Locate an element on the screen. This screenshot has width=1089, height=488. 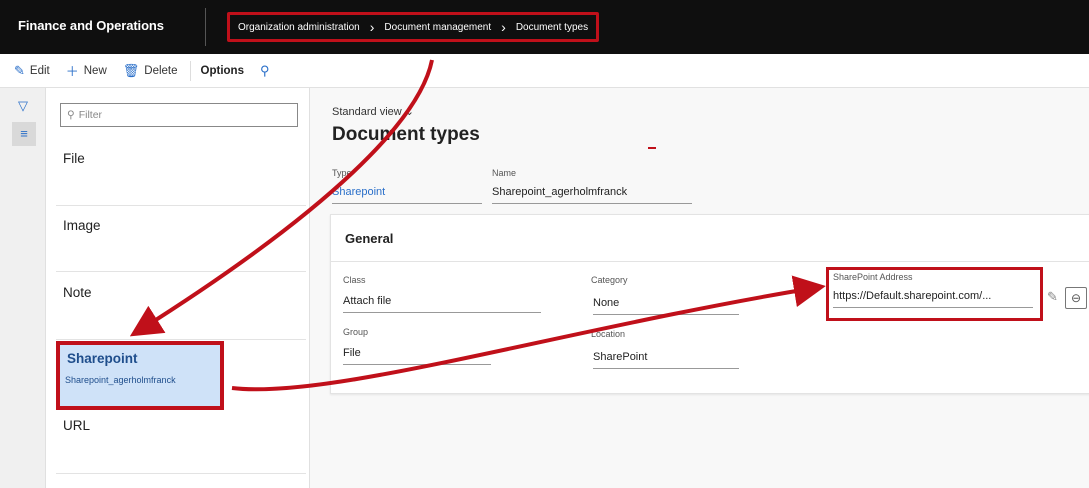
new-label: New is located at coordinates (95, 70).